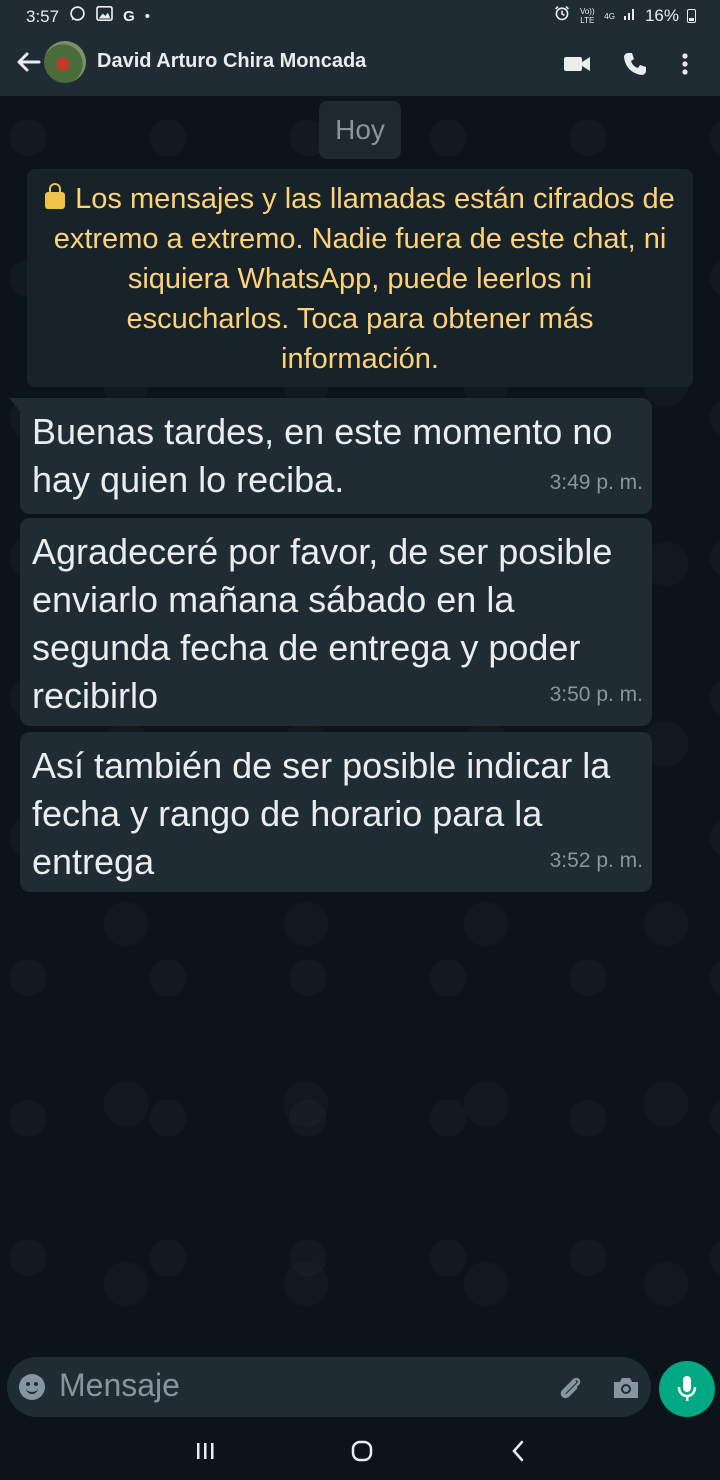 The image size is (720, 1480). I want to click on date-chip: Hoy, so click(360, 130).